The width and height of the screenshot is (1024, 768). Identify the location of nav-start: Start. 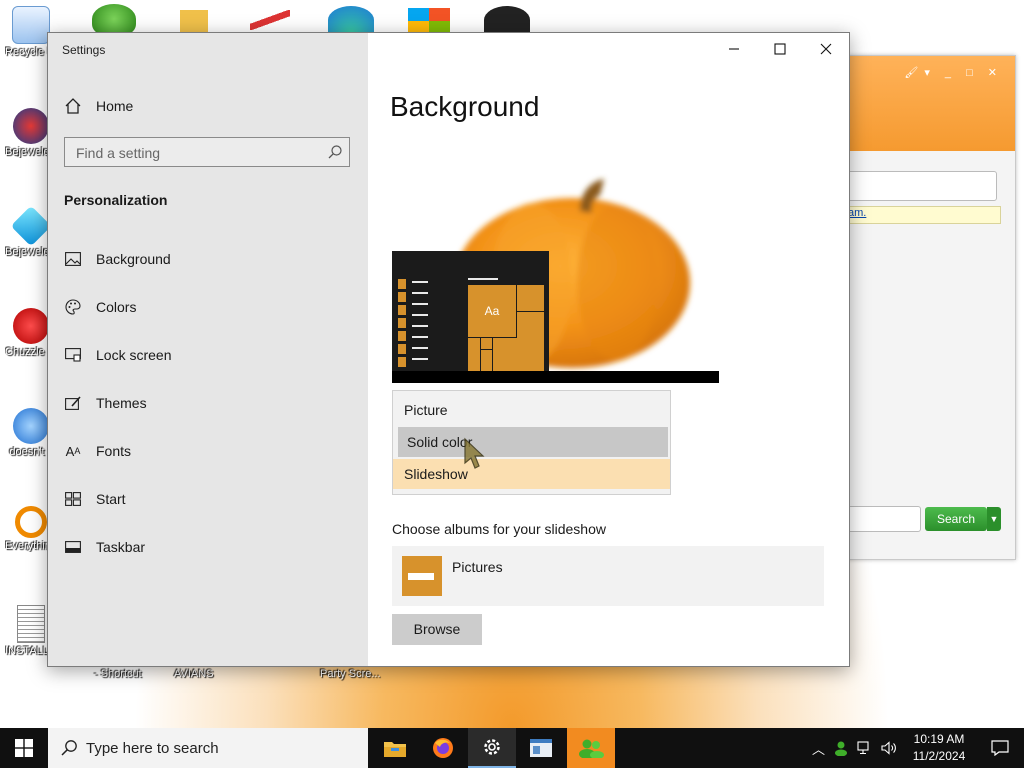
(95, 499).